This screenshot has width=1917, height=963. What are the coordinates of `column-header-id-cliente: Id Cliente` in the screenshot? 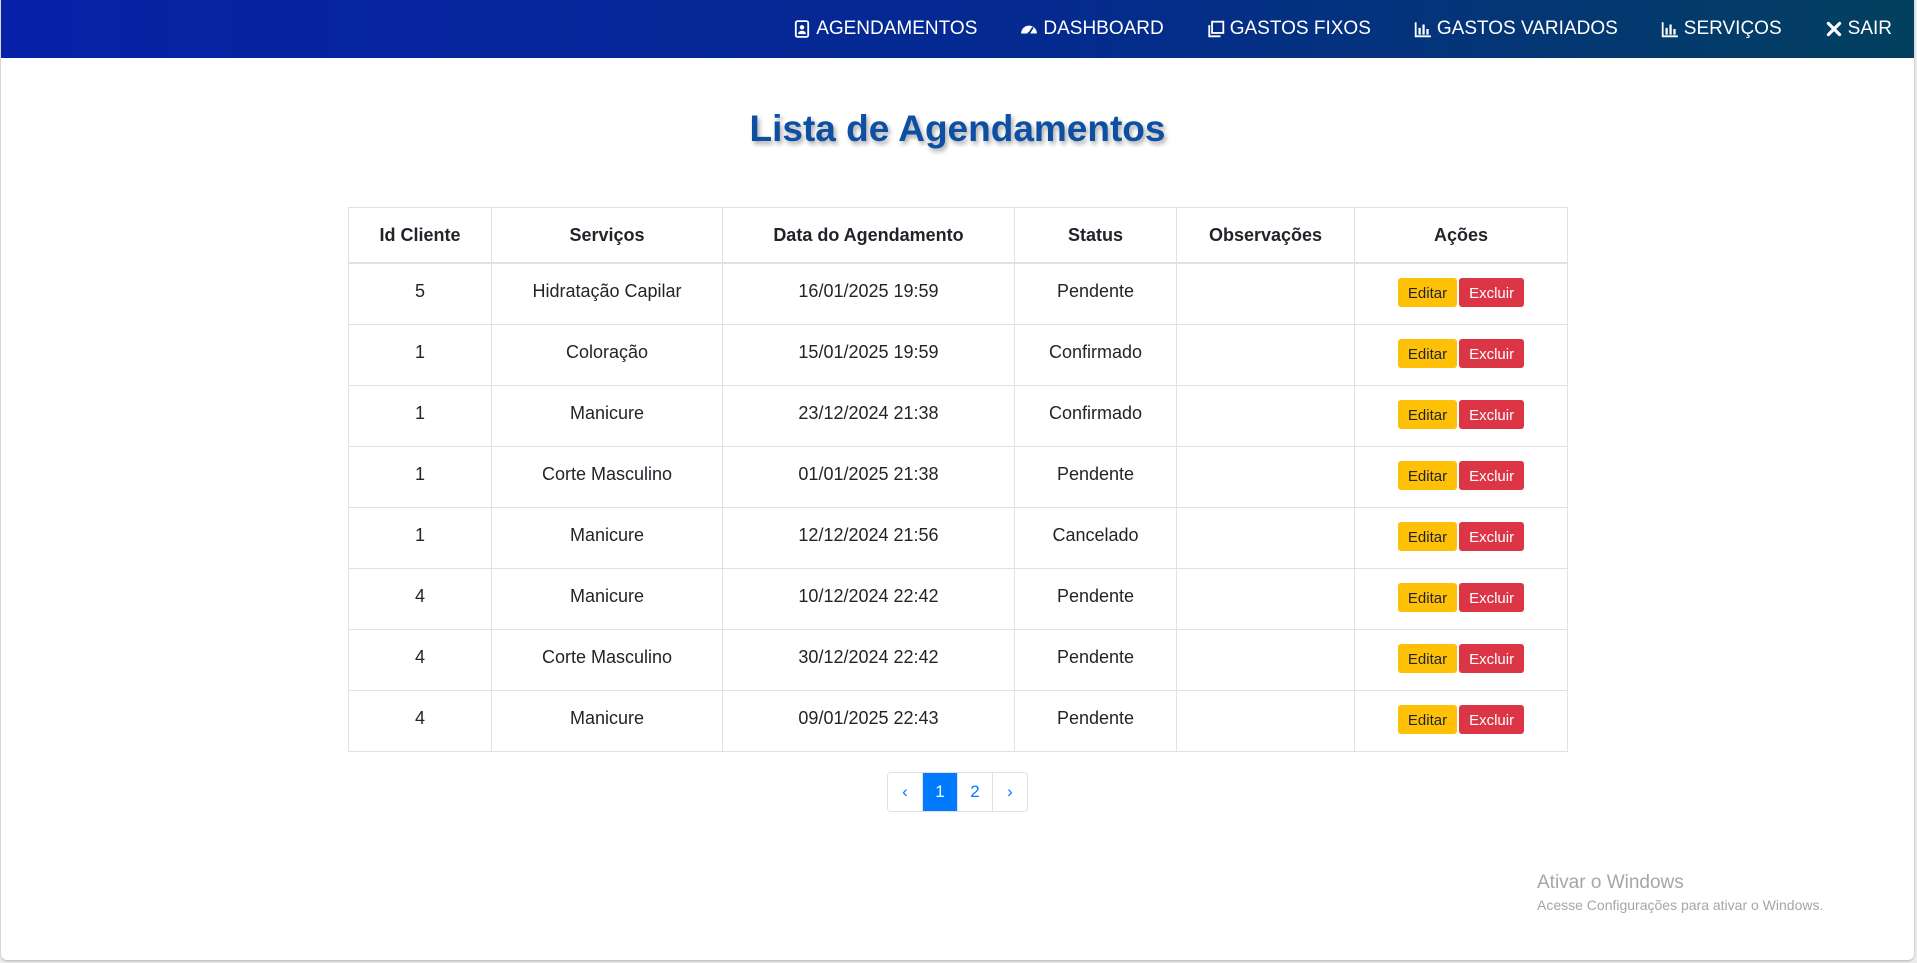 It's located at (420, 235).